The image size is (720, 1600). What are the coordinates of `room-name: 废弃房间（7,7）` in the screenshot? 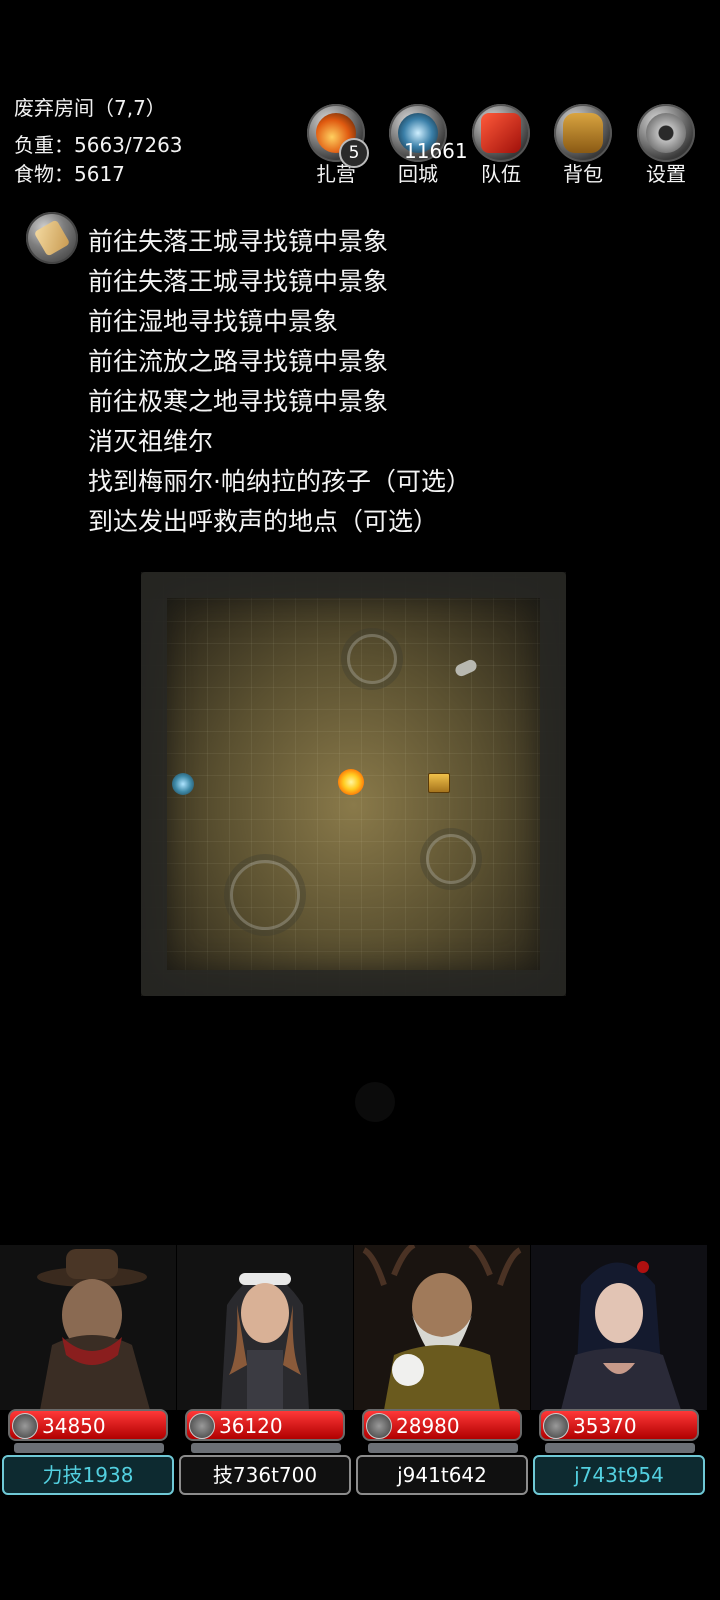 It's located at (90, 108).